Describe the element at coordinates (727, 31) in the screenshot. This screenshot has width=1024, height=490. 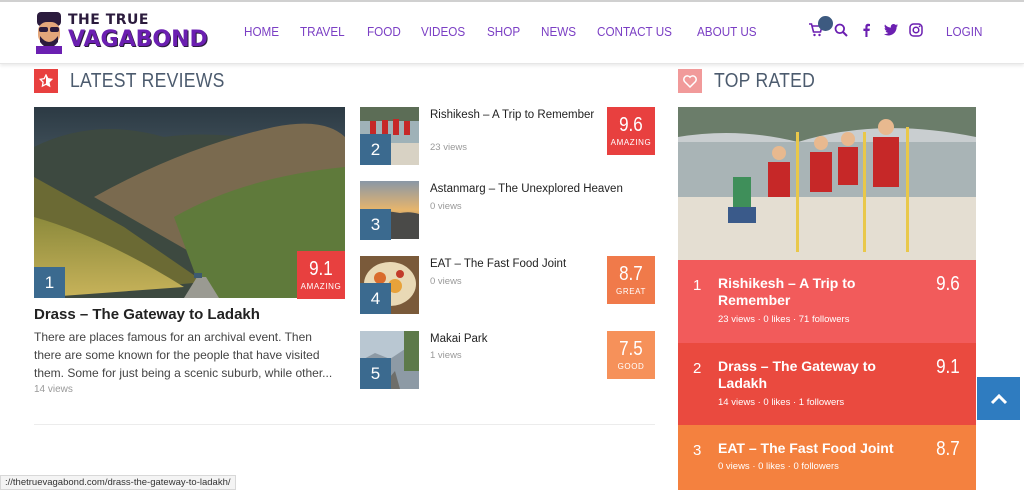
I see `nav-about-us: ABOUT US` at that location.